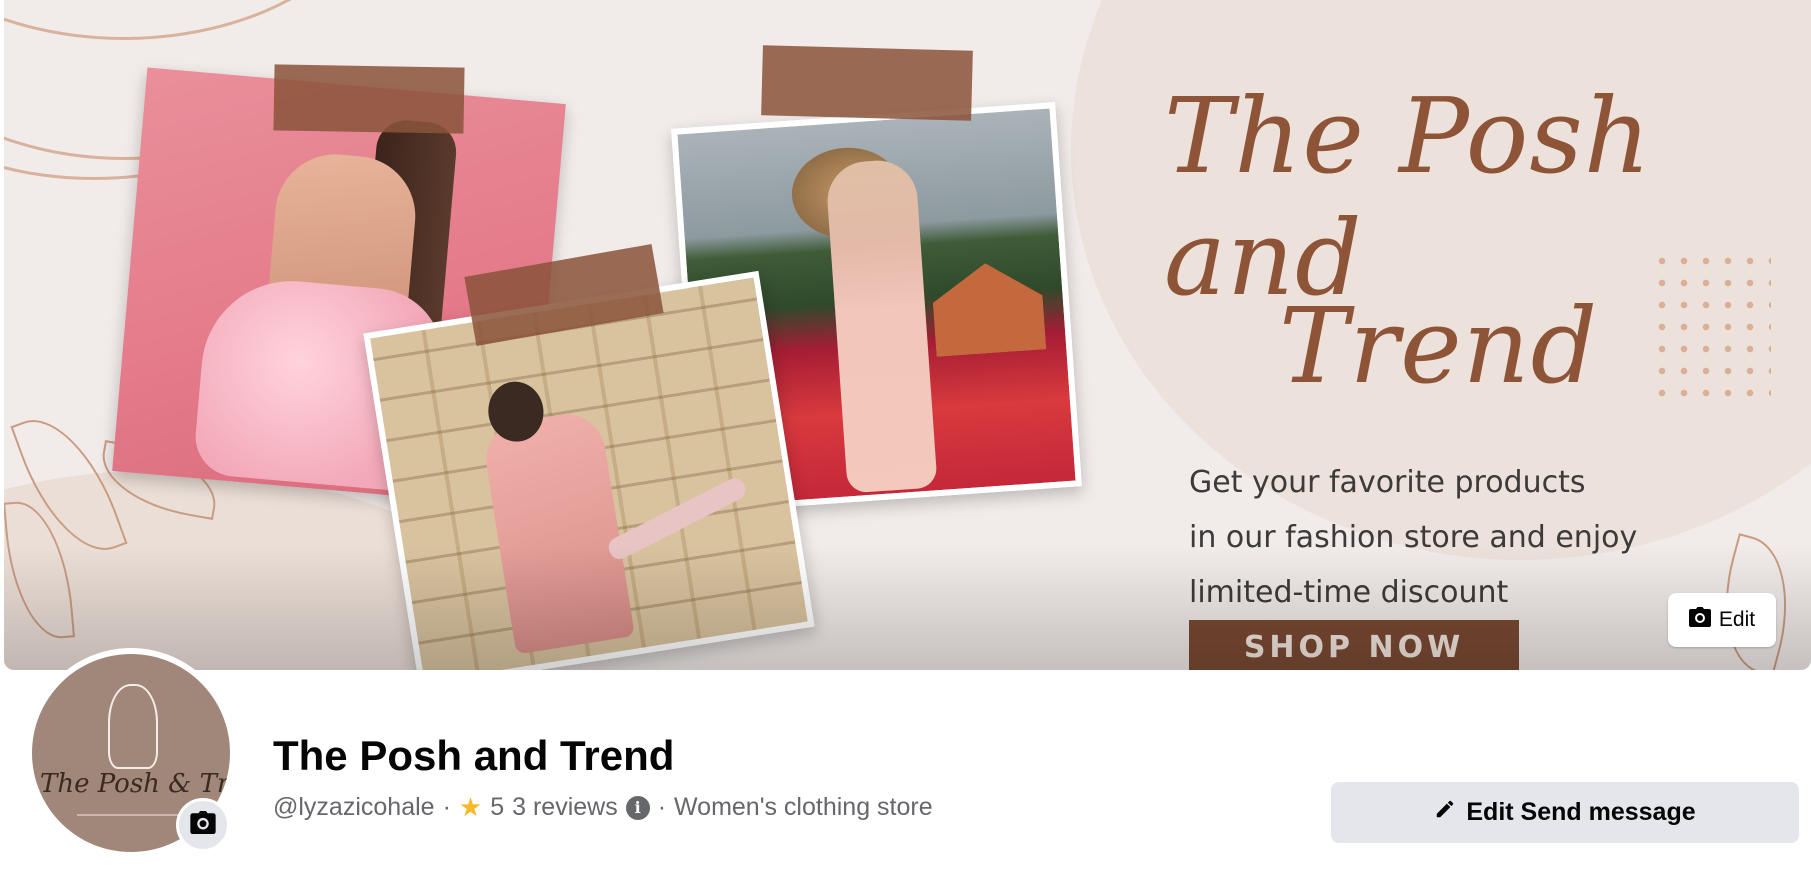 This screenshot has width=1811, height=875. I want to click on update-profile-picture-button, so click(203, 825).